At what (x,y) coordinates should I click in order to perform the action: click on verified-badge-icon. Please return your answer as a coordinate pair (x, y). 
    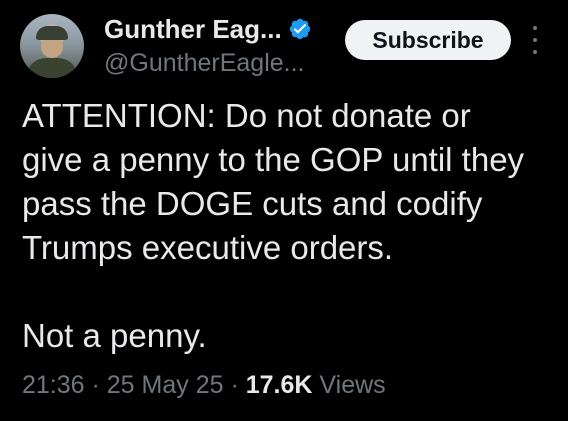
    Looking at the image, I should click on (299, 29).